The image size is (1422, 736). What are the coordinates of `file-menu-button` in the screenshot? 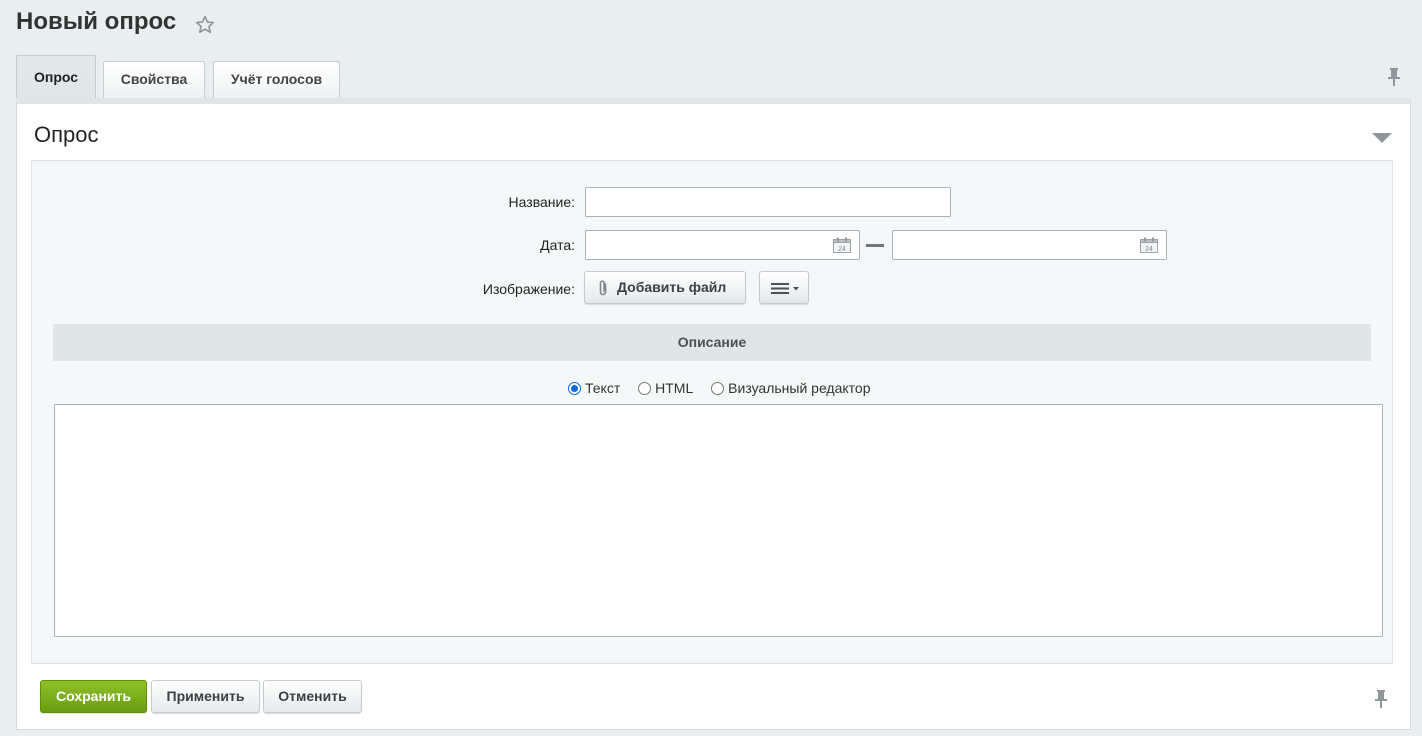 It's located at (784, 287).